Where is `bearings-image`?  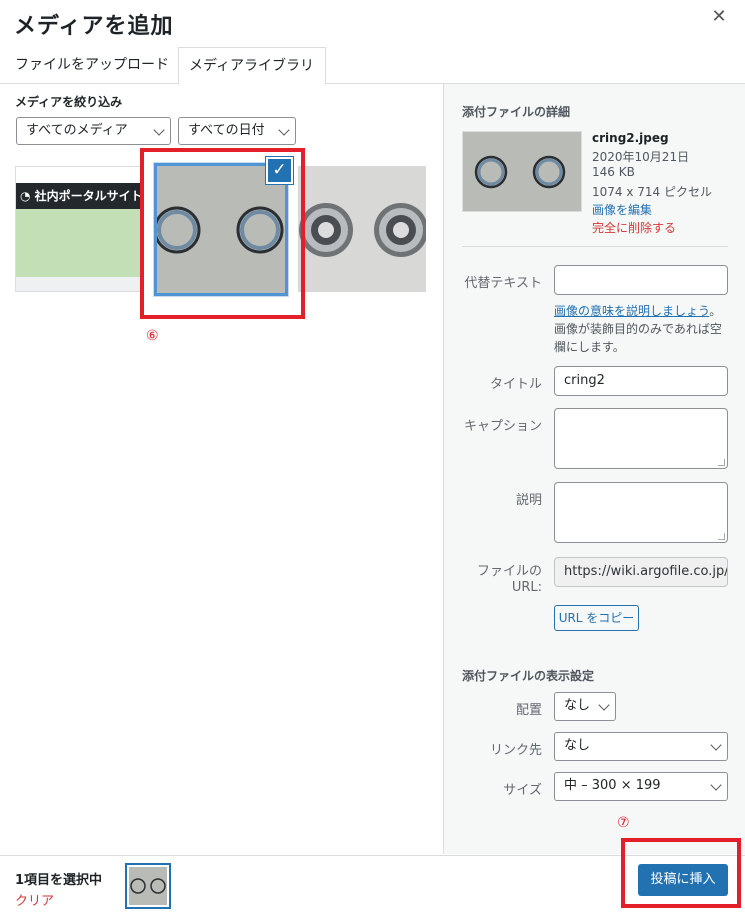 bearings-image is located at coordinates (362, 229).